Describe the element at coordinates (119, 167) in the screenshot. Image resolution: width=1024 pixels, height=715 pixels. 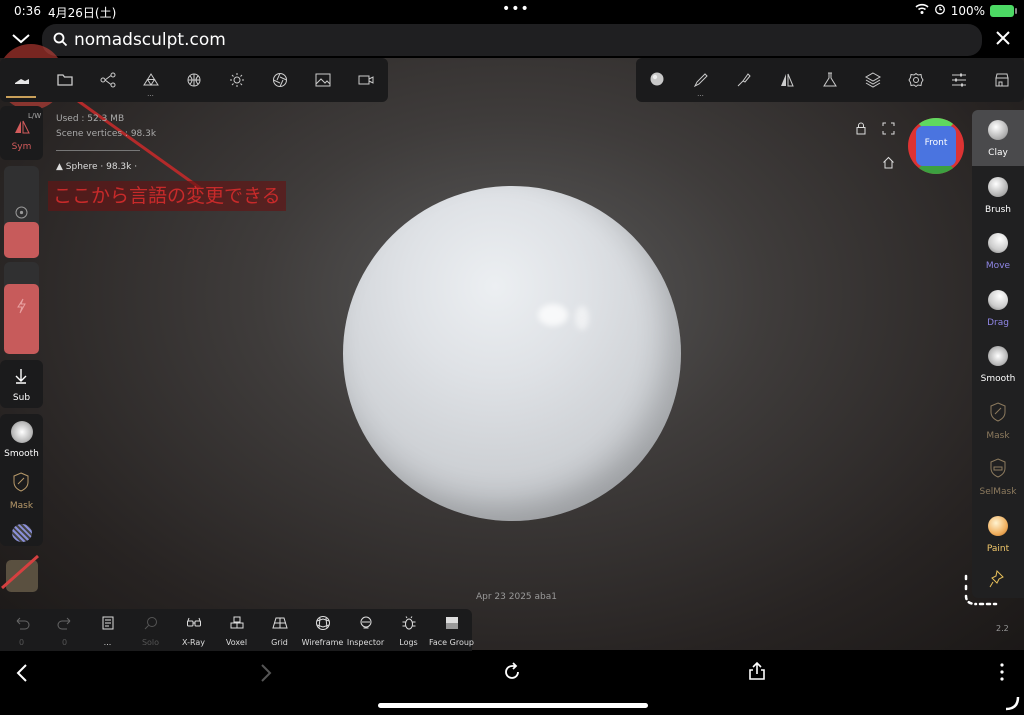
I see `object-vertices: · 98.3k ·` at that location.